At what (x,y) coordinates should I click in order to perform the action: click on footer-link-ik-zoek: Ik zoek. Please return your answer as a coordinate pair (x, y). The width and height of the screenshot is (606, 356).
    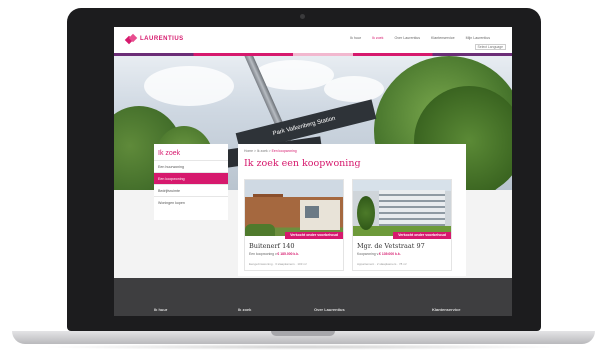
    Looking at the image, I should click on (244, 309).